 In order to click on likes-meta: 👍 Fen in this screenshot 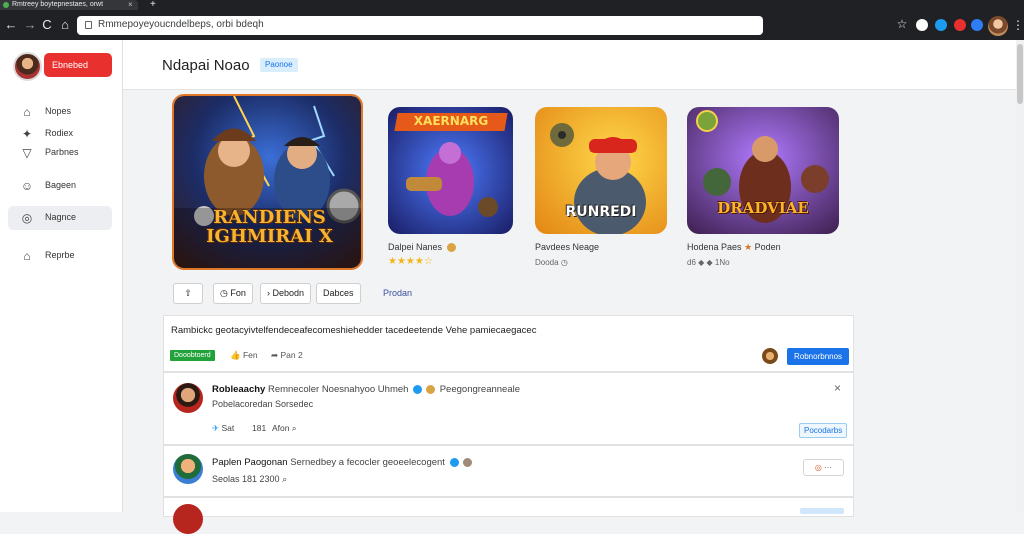, I will do `click(244, 355)`.